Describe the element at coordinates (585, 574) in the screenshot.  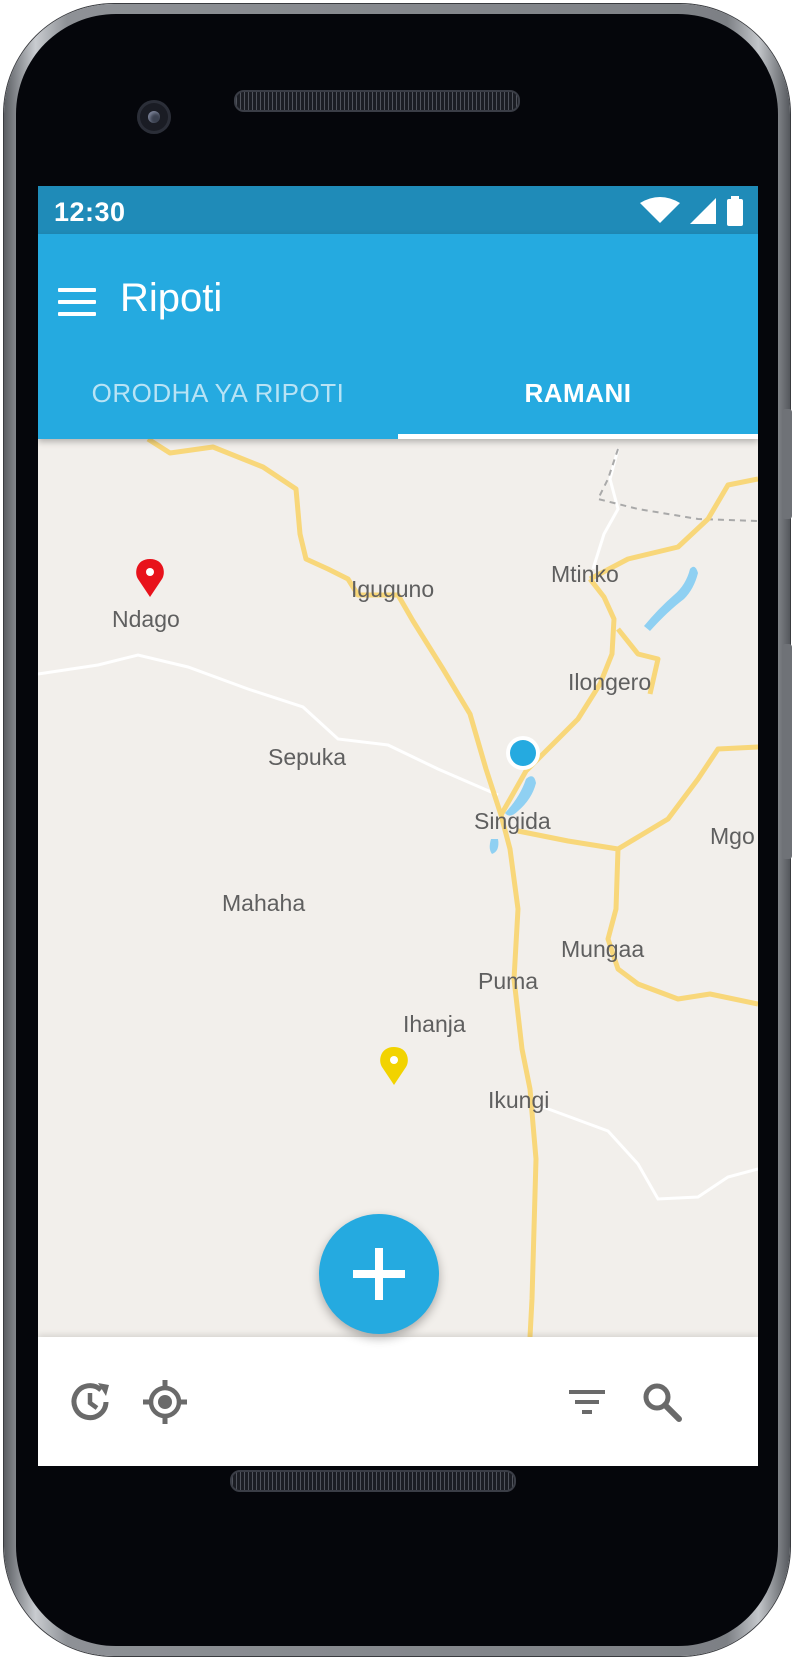
I see `place-label: Mtinko` at that location.